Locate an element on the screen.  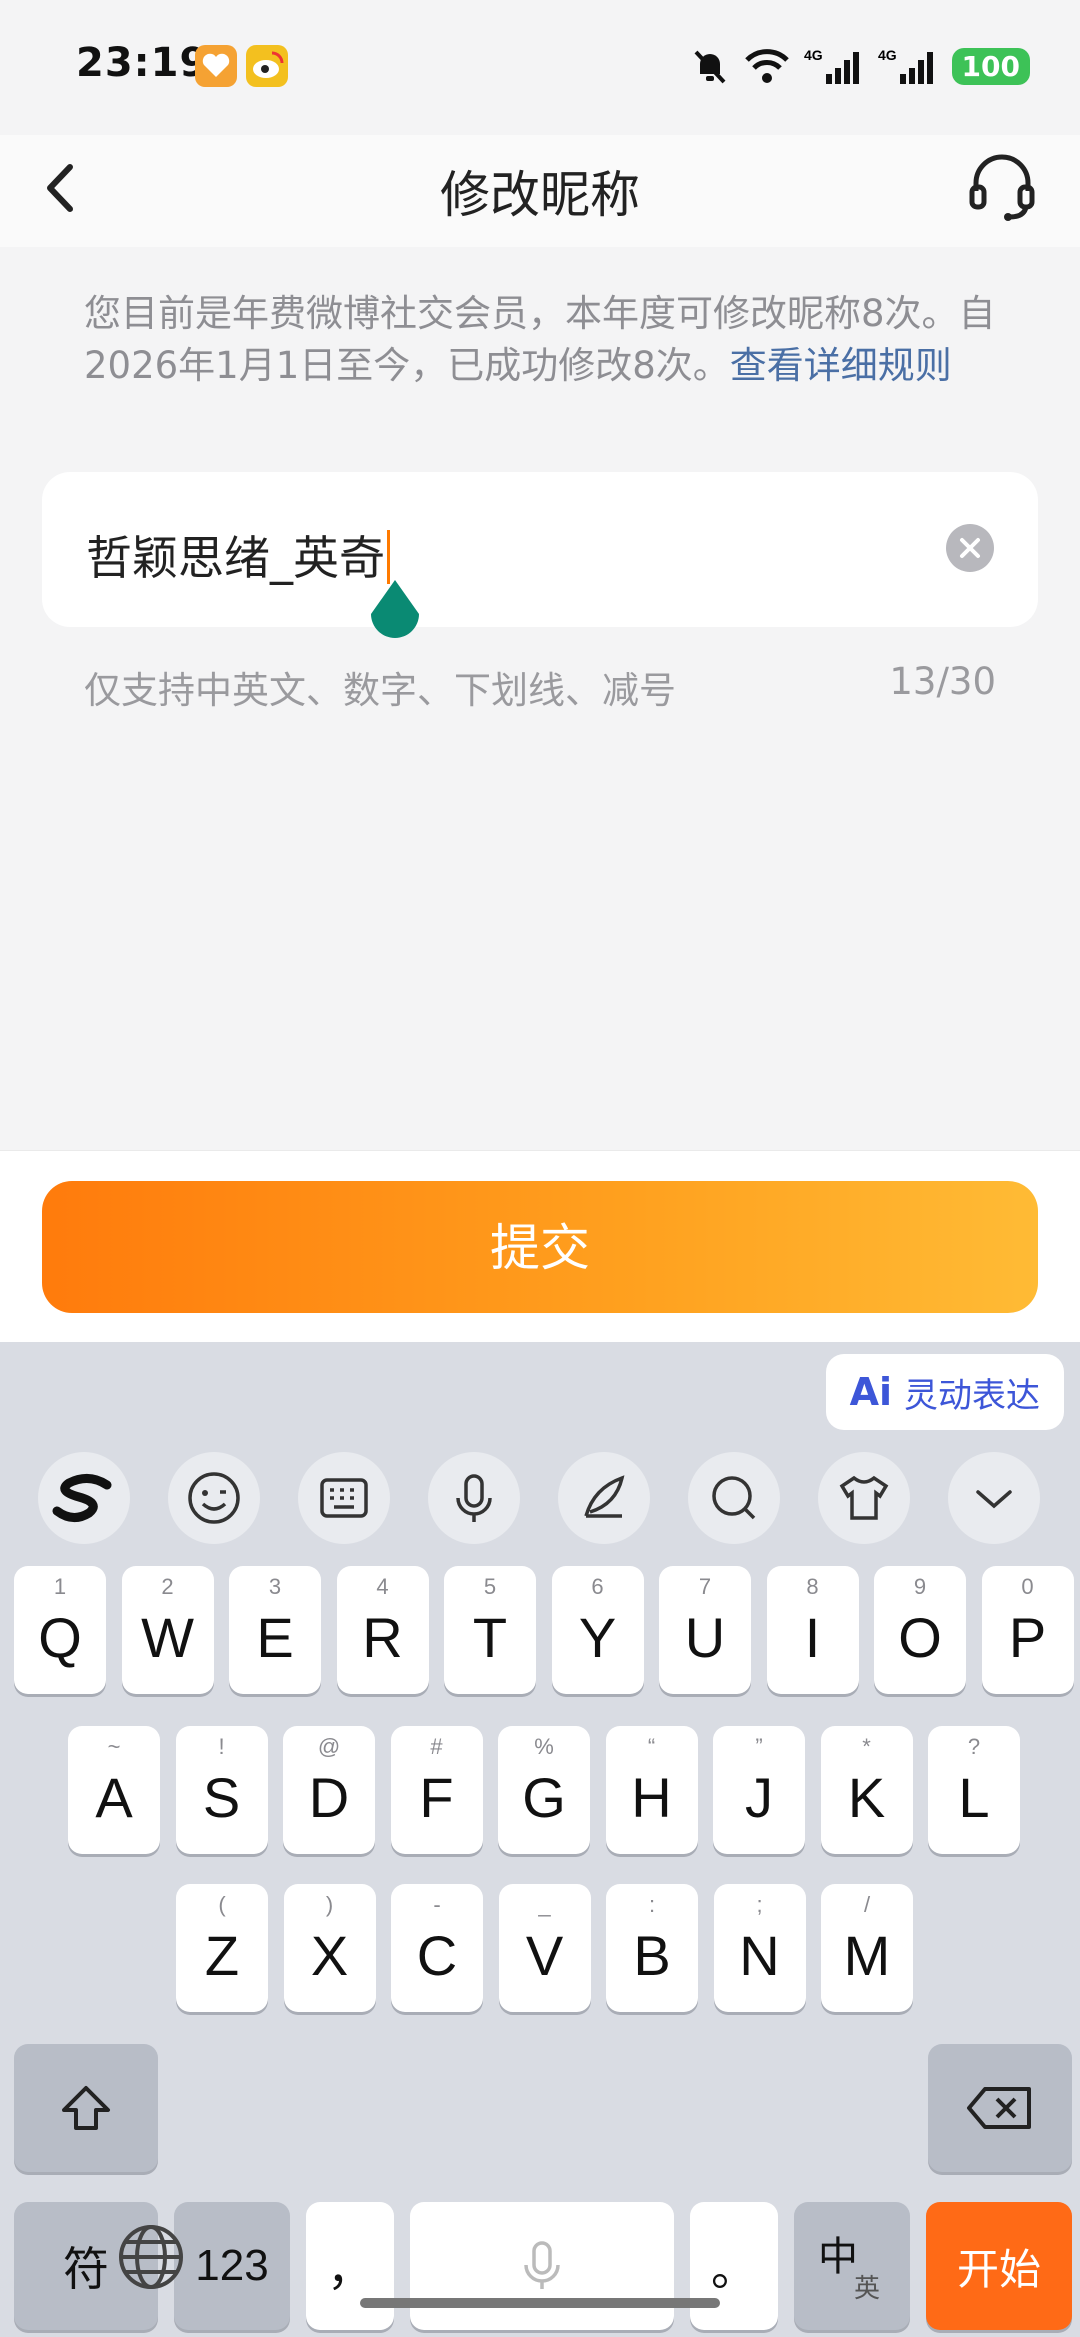
period-key: 。 is located at coordinates (734, 2266).